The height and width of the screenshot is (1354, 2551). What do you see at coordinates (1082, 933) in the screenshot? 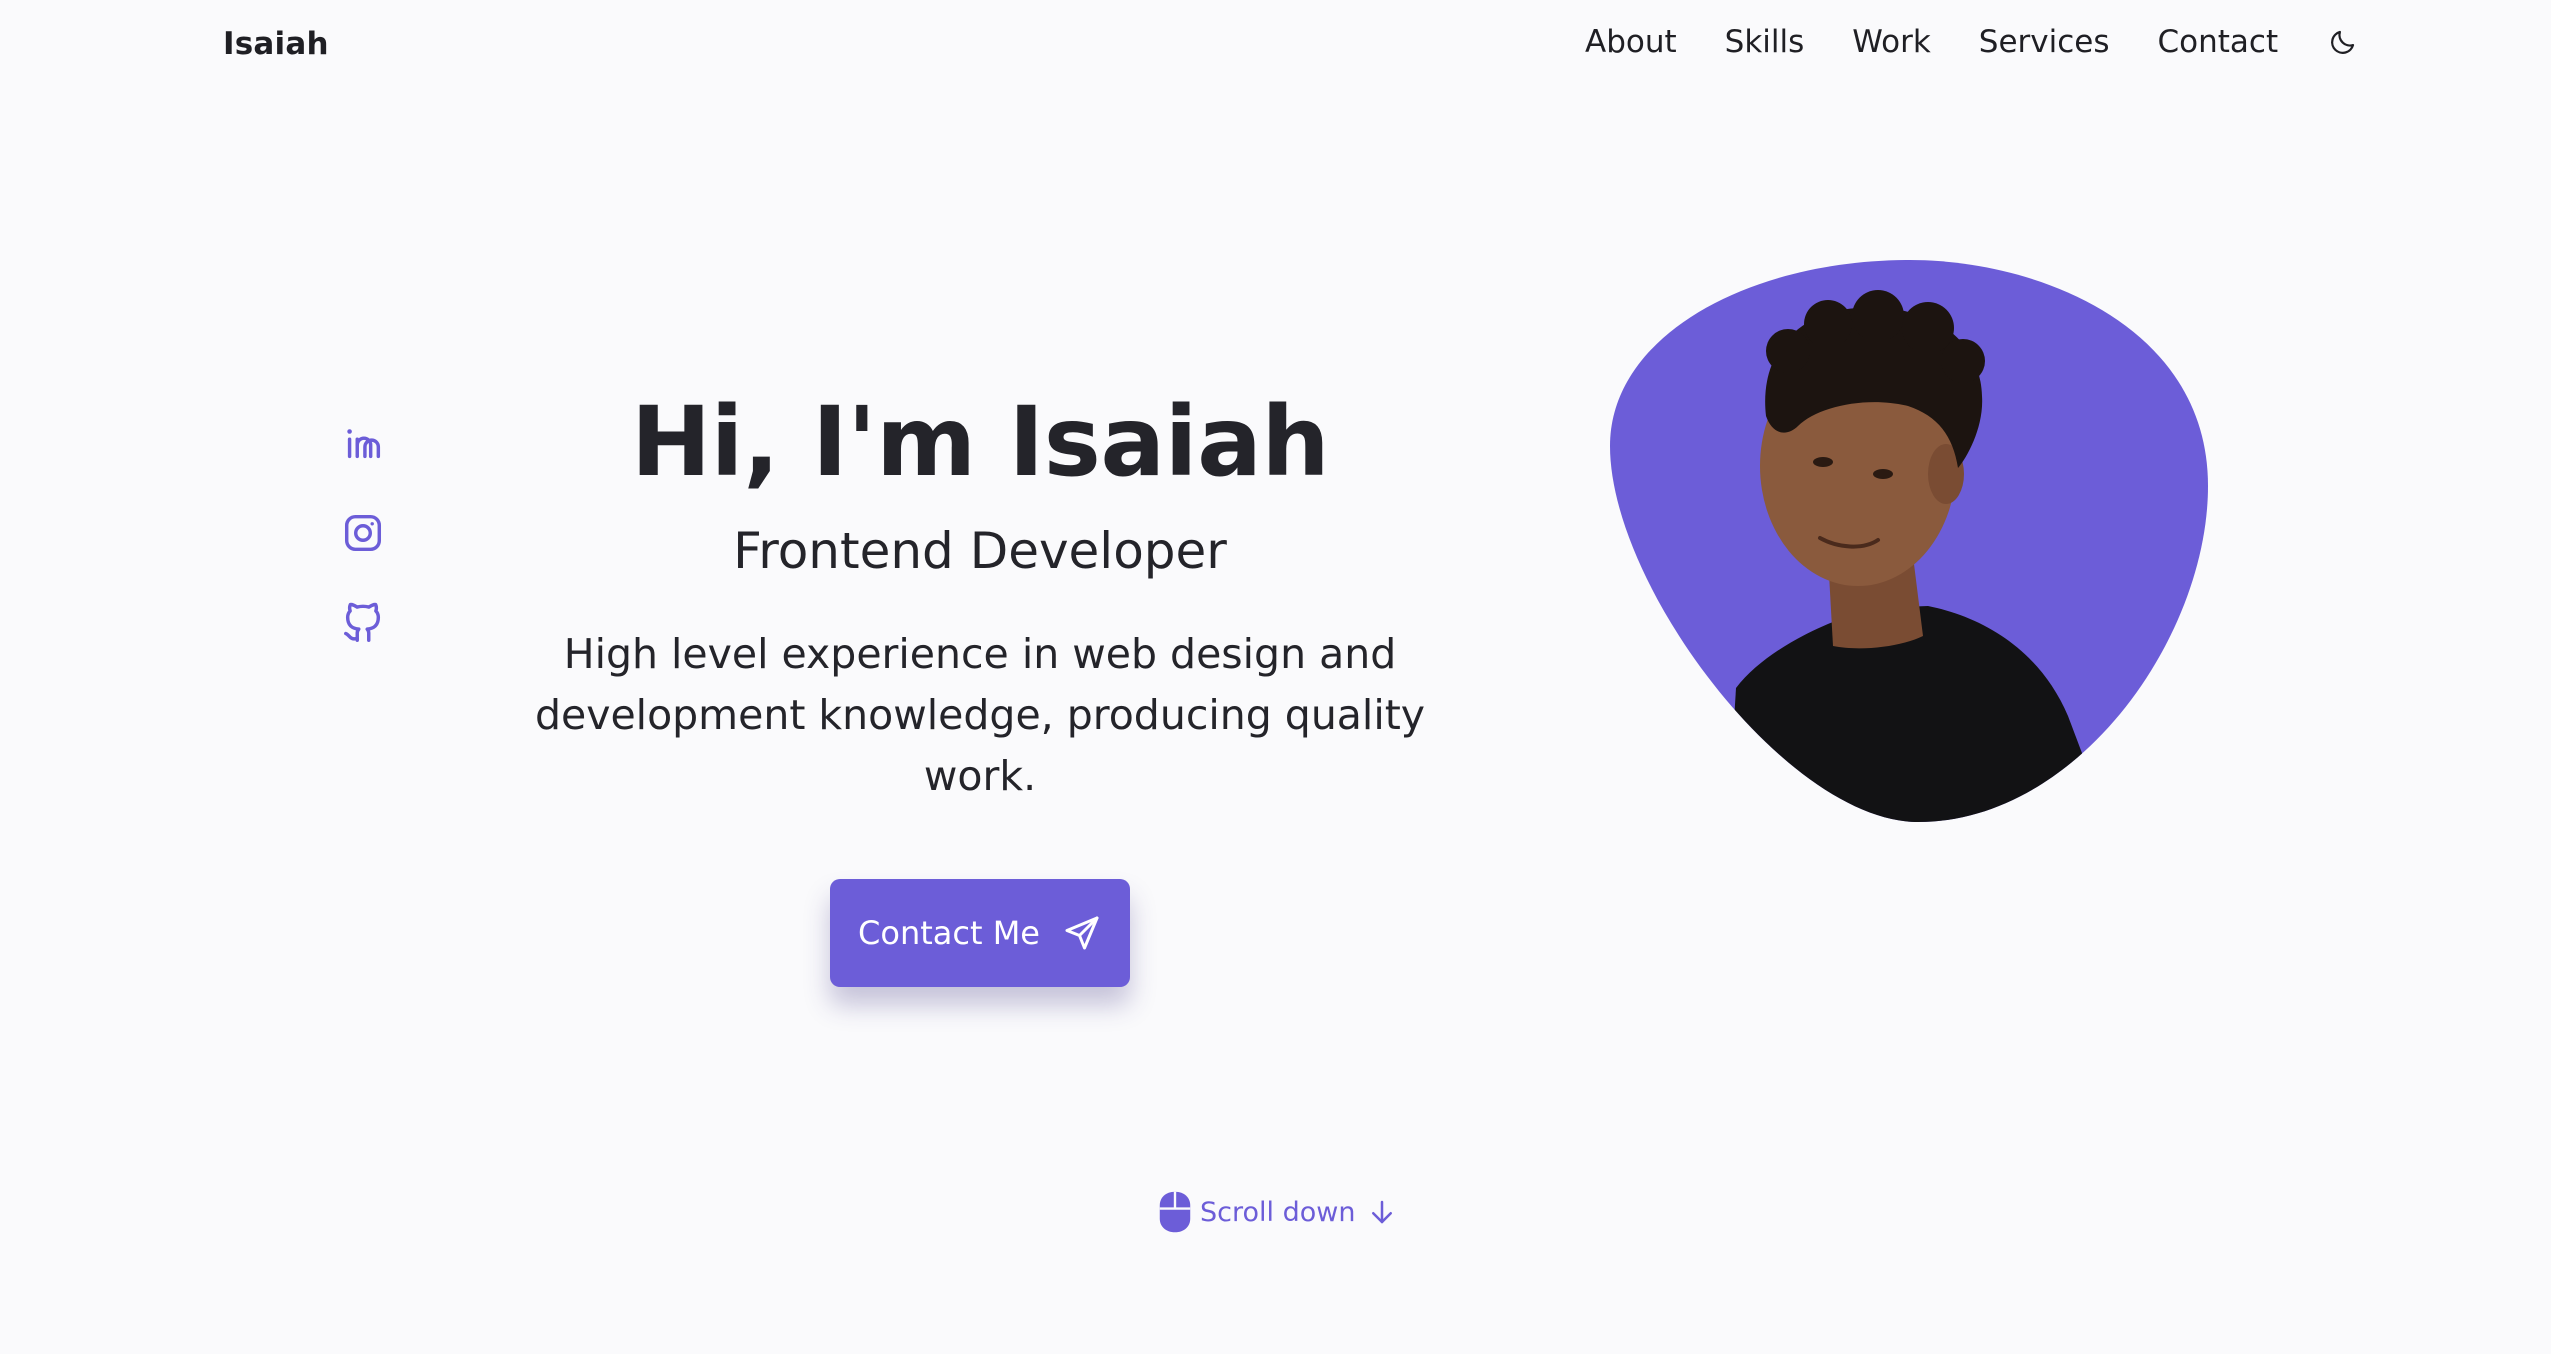
I see `send-icon` at bounding box center [1082, 933].